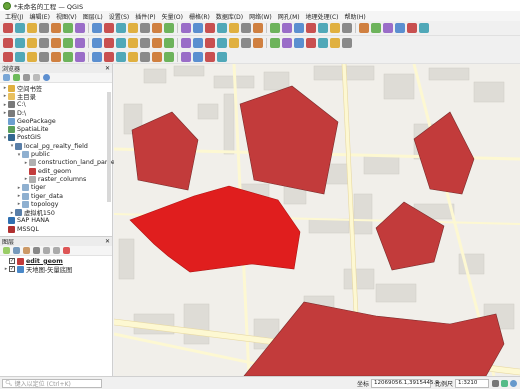 This screenshot has width=520, height=389. Describe the element at coordinates (36, 250) in the screenshot. I see `filter-legend-icon` at that location.